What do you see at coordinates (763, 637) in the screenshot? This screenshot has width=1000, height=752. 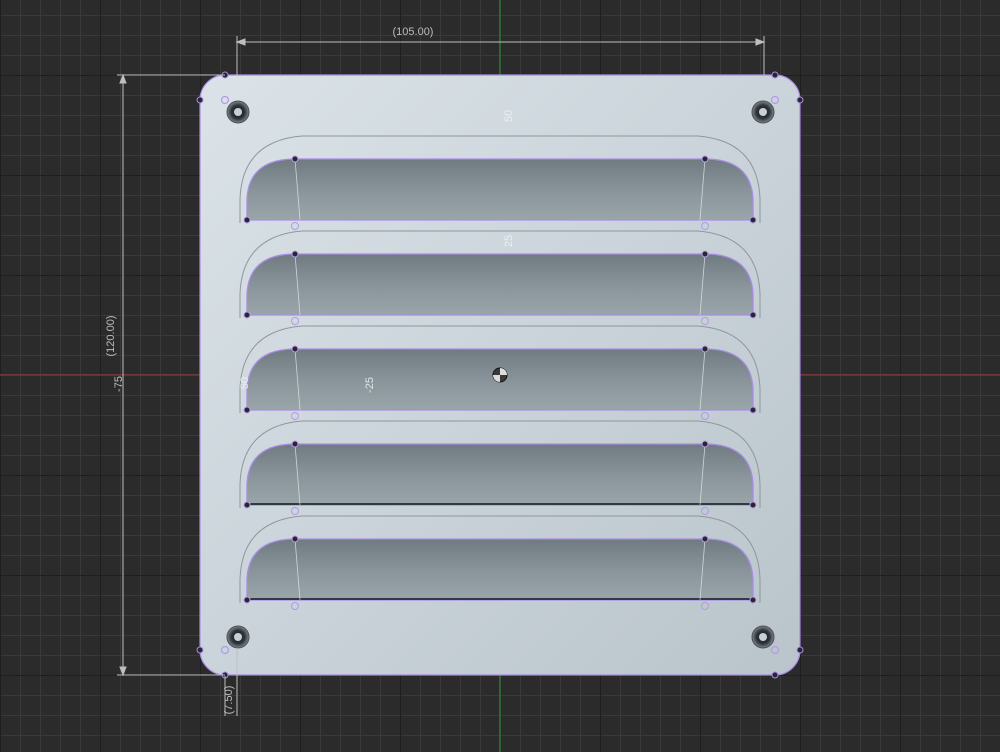 I see `mounting-hole-bottom-right` at bounding box center [763, 637].